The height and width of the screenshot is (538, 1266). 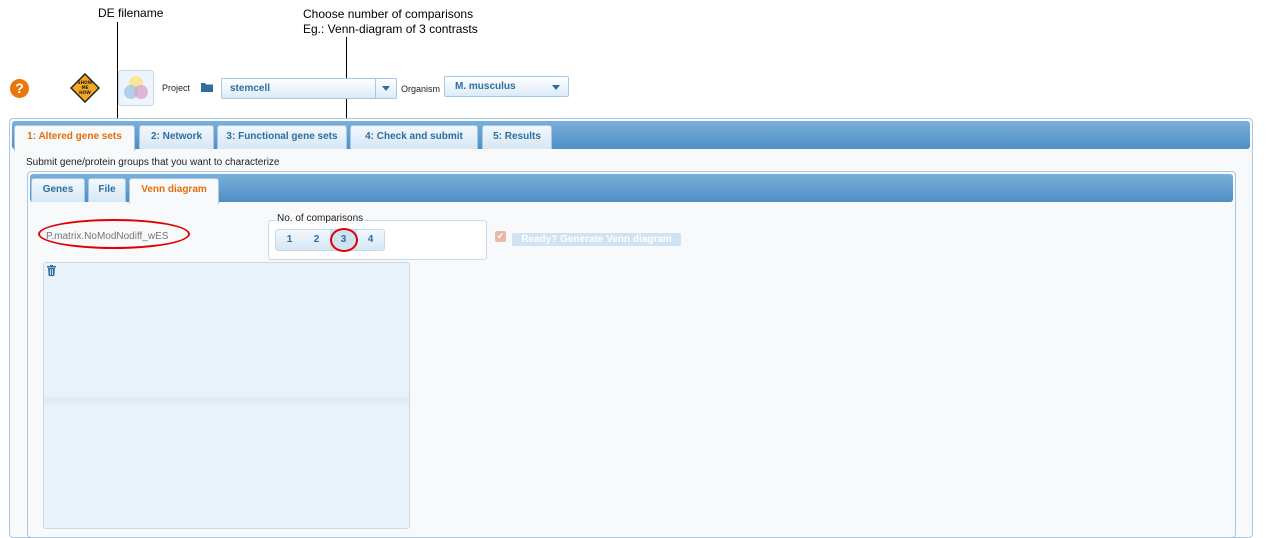 I want to click on annotation-de-filename: DE filename, so click(x=131, y=13).